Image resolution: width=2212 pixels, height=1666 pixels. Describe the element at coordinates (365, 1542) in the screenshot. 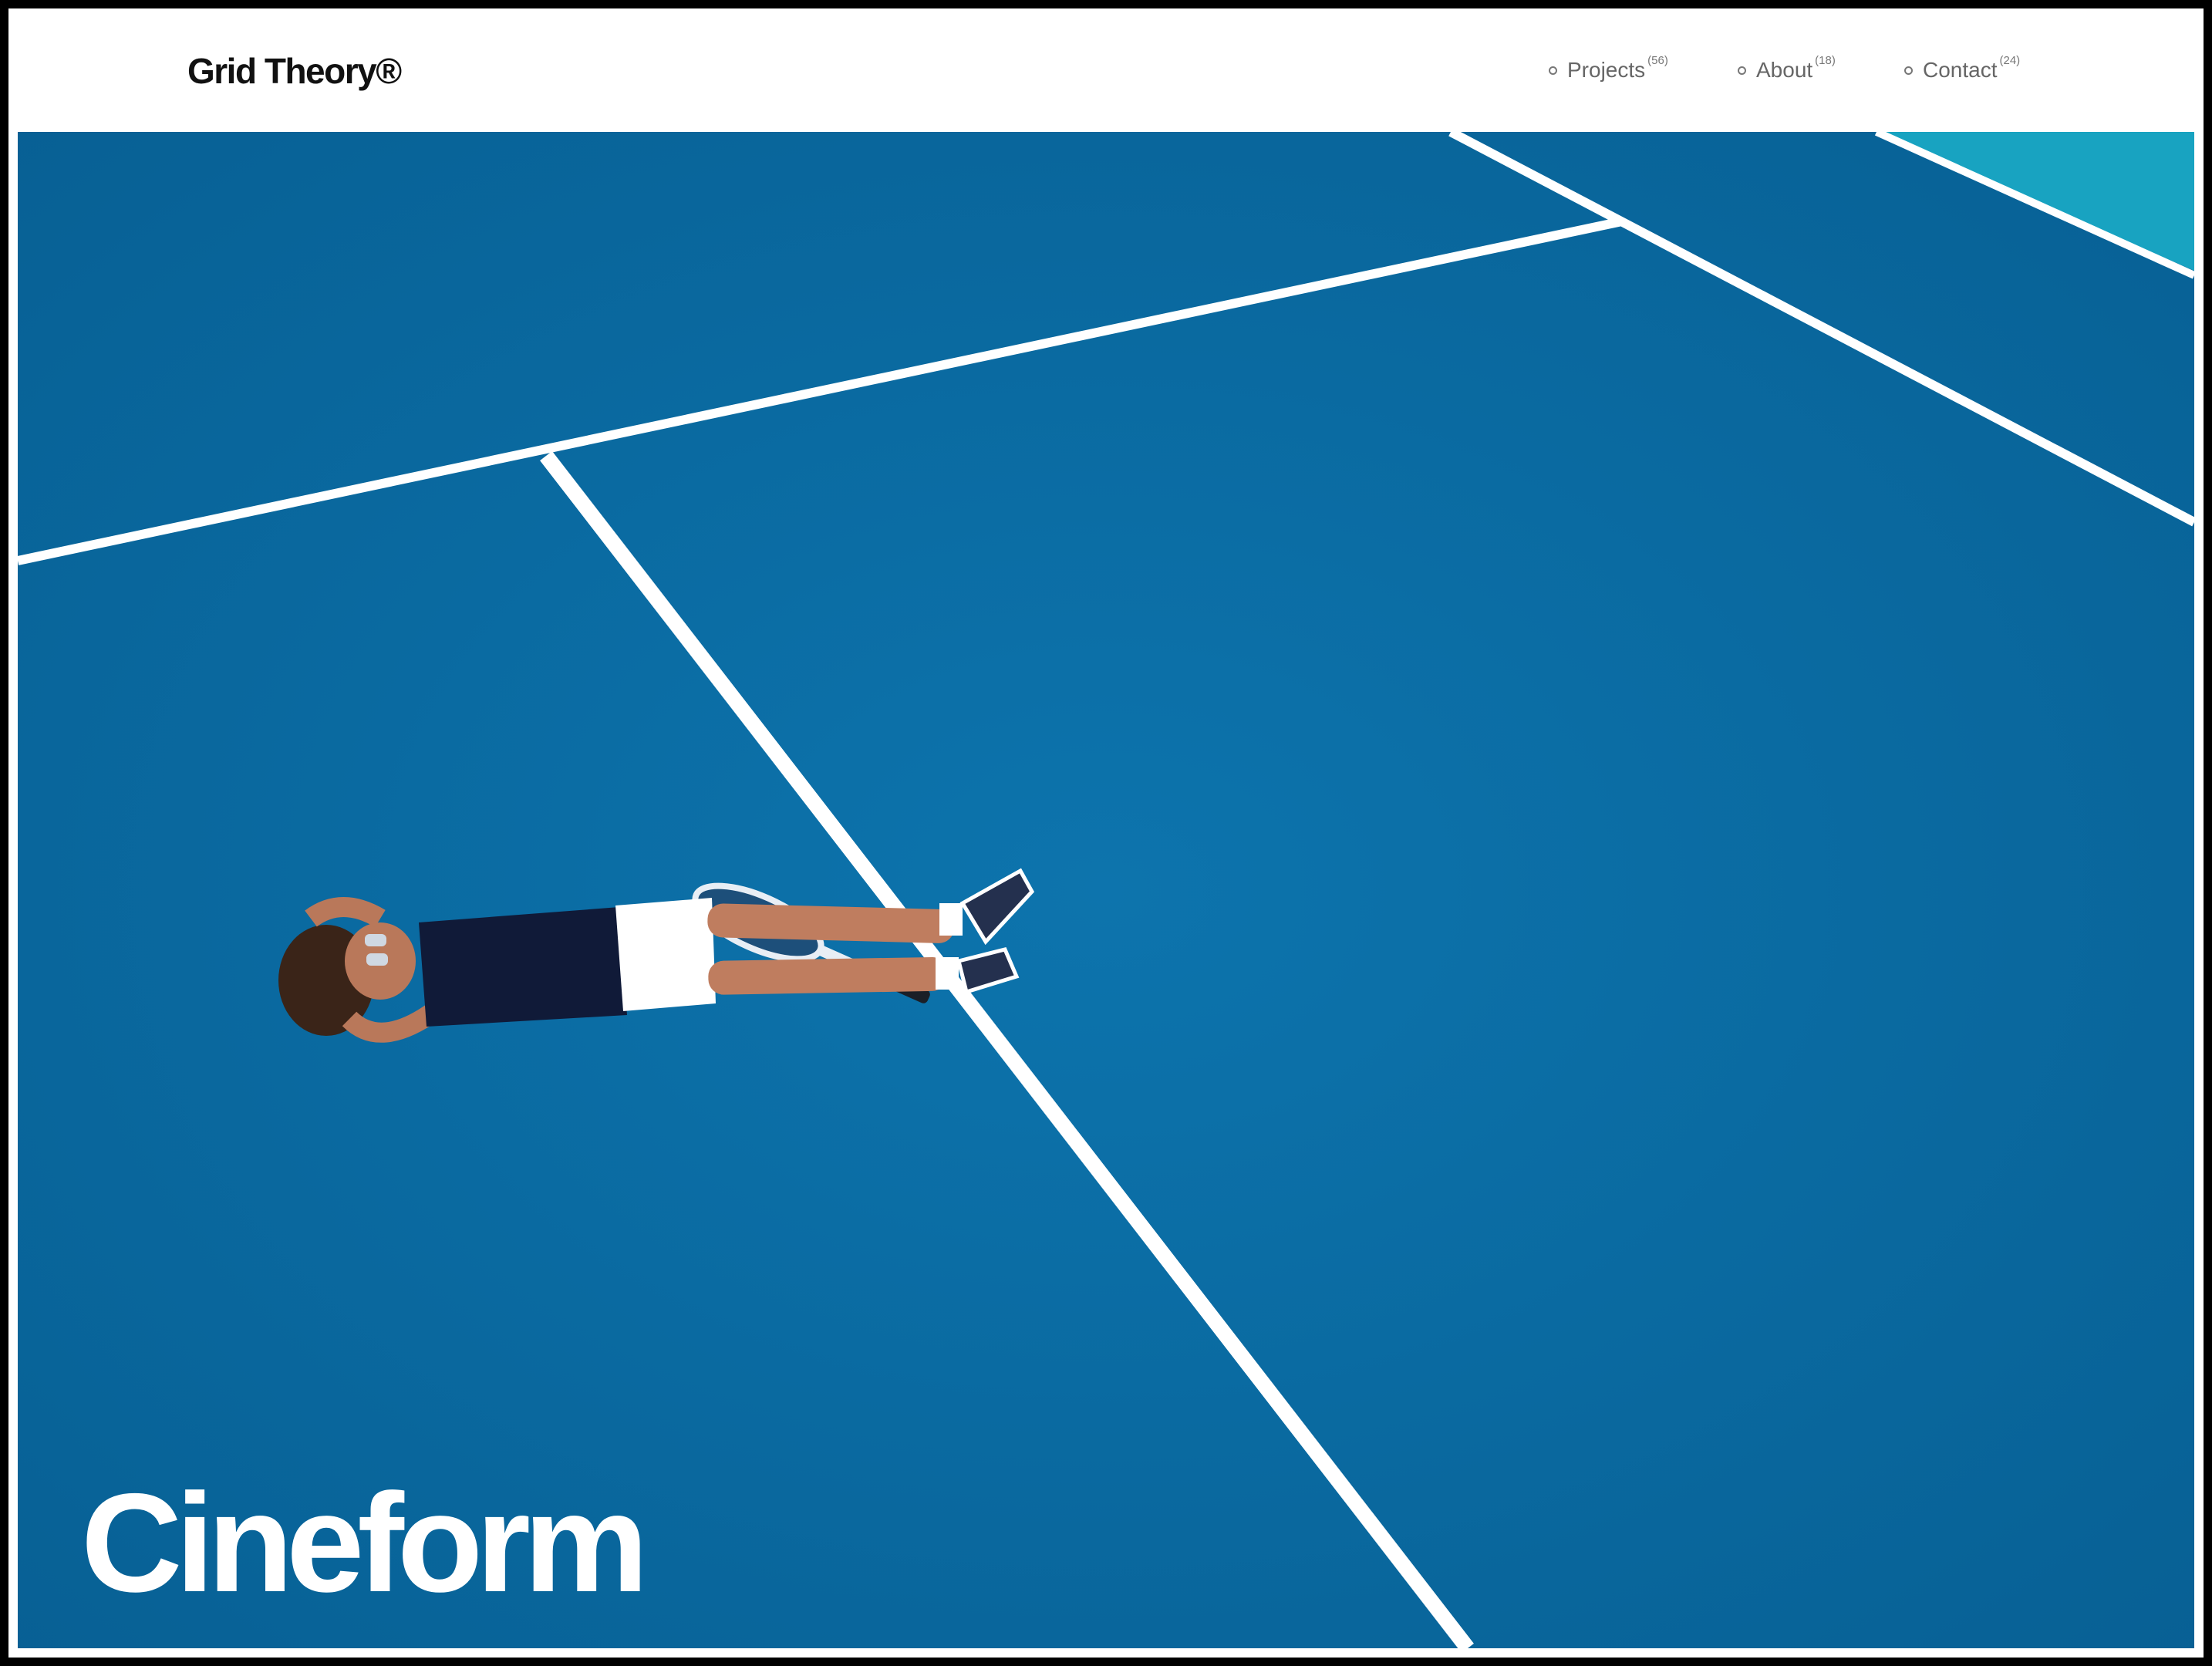

I see `hero-title: Cineform` at that location.